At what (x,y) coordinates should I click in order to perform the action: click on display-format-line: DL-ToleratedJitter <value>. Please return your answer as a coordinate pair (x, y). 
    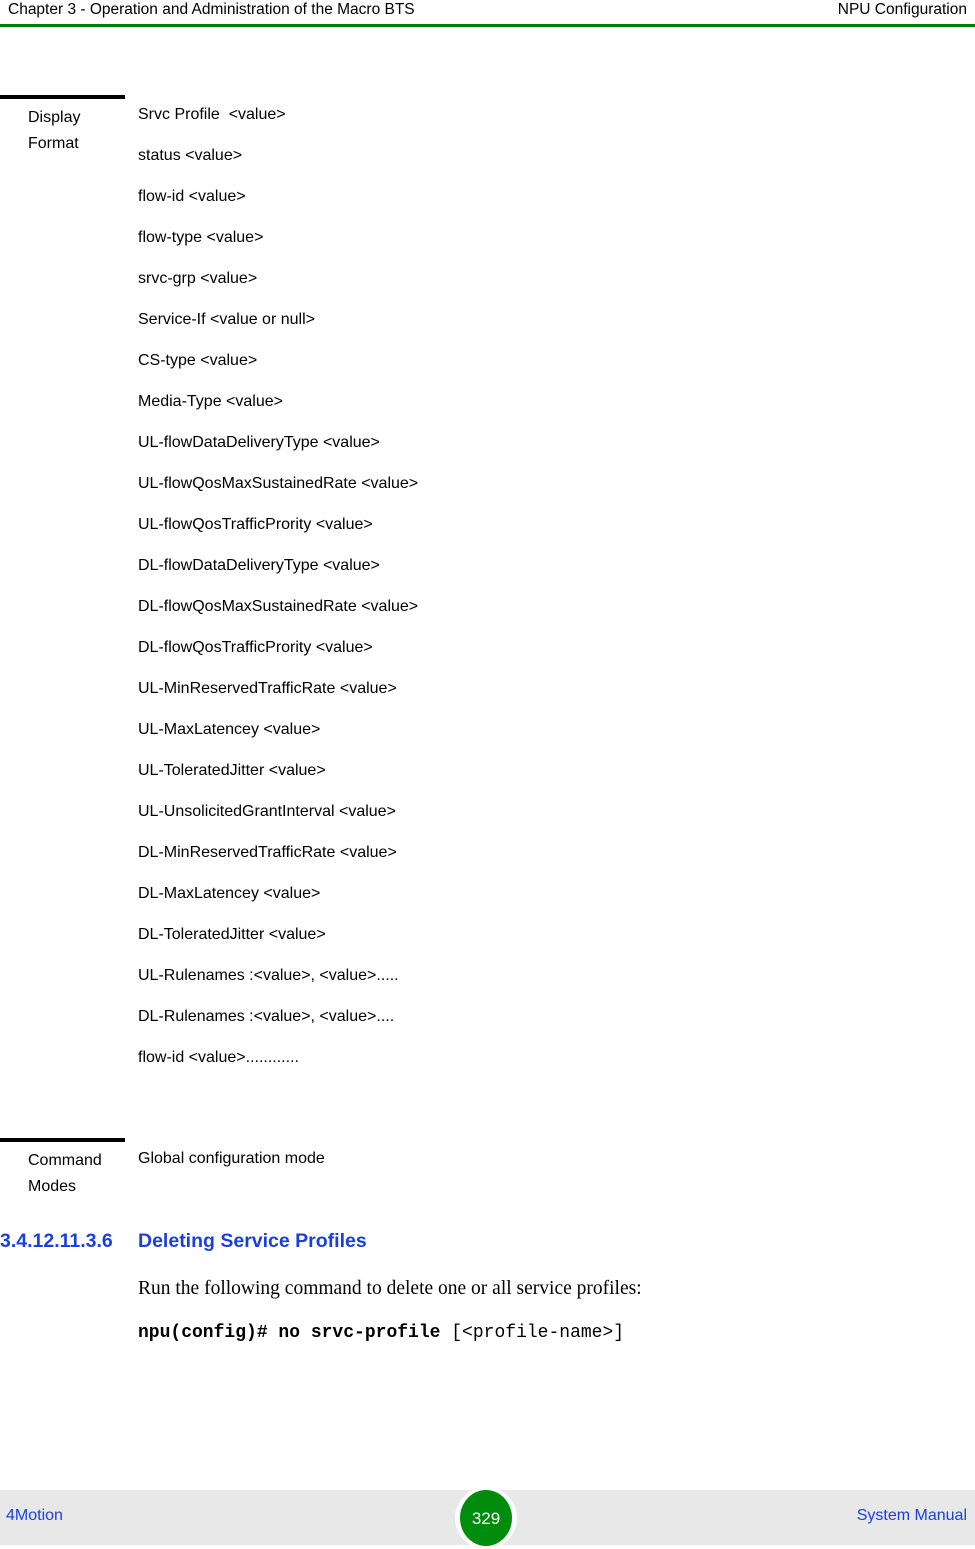
    Looking at the image, I should click on (232, 934).